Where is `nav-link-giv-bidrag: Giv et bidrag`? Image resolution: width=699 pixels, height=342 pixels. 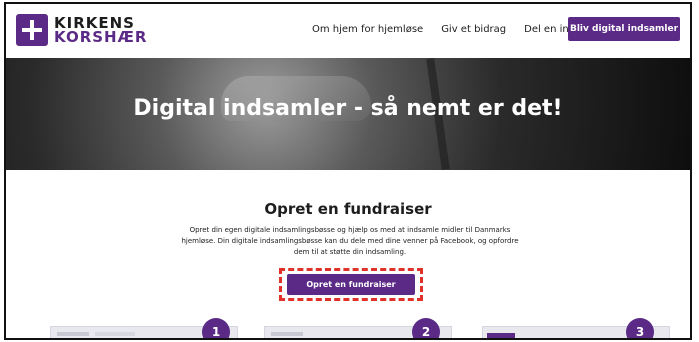 nav-link-giv-bidrag: Giv et bidrag is located at coordinates (473, 29).